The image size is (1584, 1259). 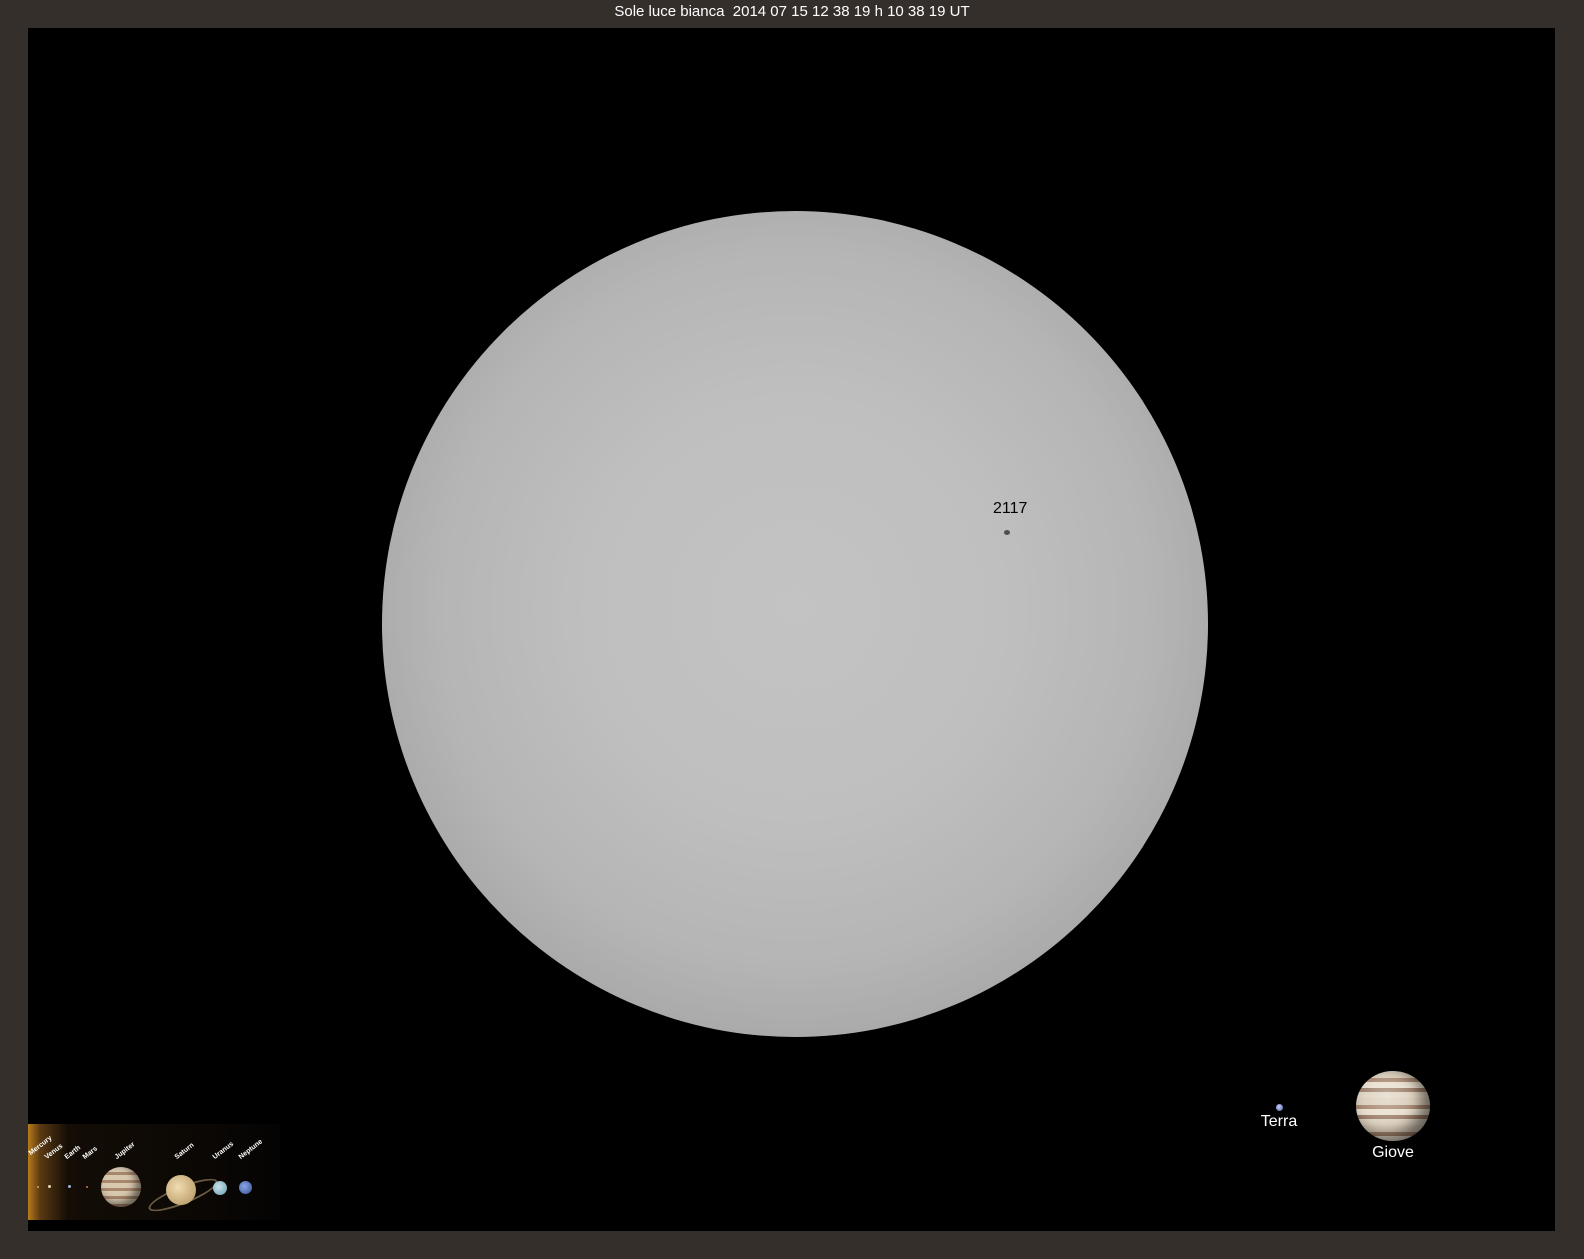 What do you see at coordinates (1279, 1107) in the screenshot?
I see `earth-scale-marker` at bounding box center [1279, 1107].